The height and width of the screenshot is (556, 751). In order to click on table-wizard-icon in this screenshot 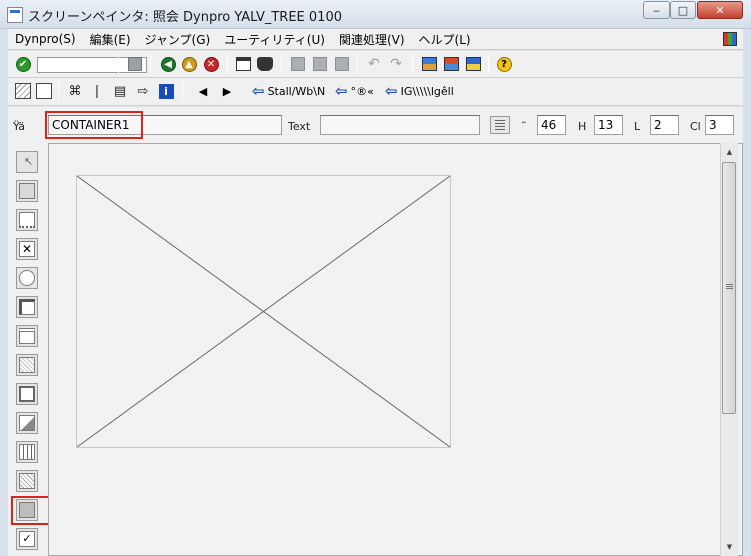, I will do `click(27, 481)`.